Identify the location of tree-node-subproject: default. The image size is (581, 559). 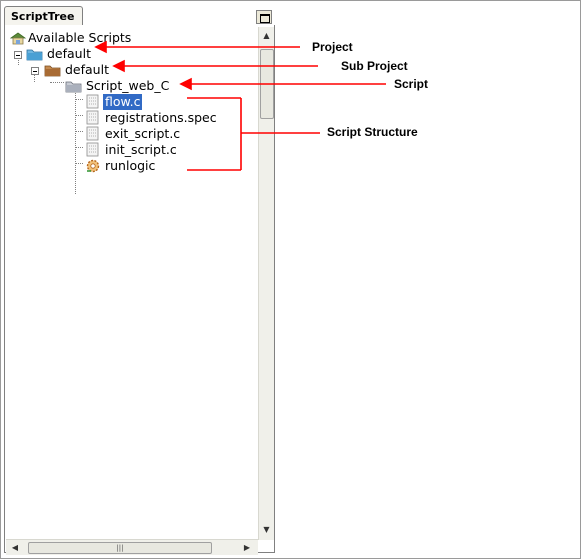
(94, 70).